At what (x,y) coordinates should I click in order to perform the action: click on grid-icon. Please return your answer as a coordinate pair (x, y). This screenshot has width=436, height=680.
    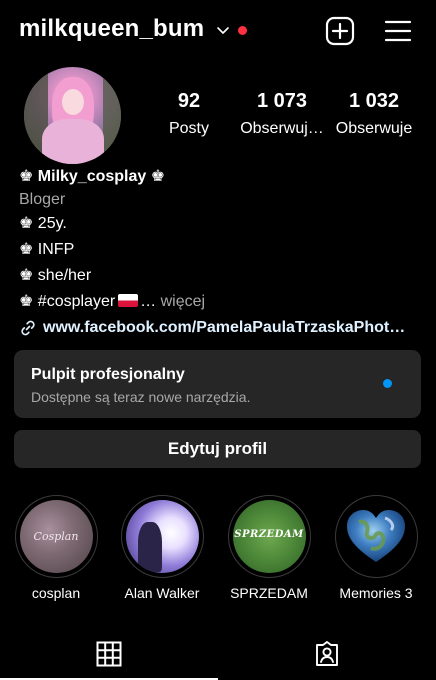
    Looking at the image, I should click on (109, 654).